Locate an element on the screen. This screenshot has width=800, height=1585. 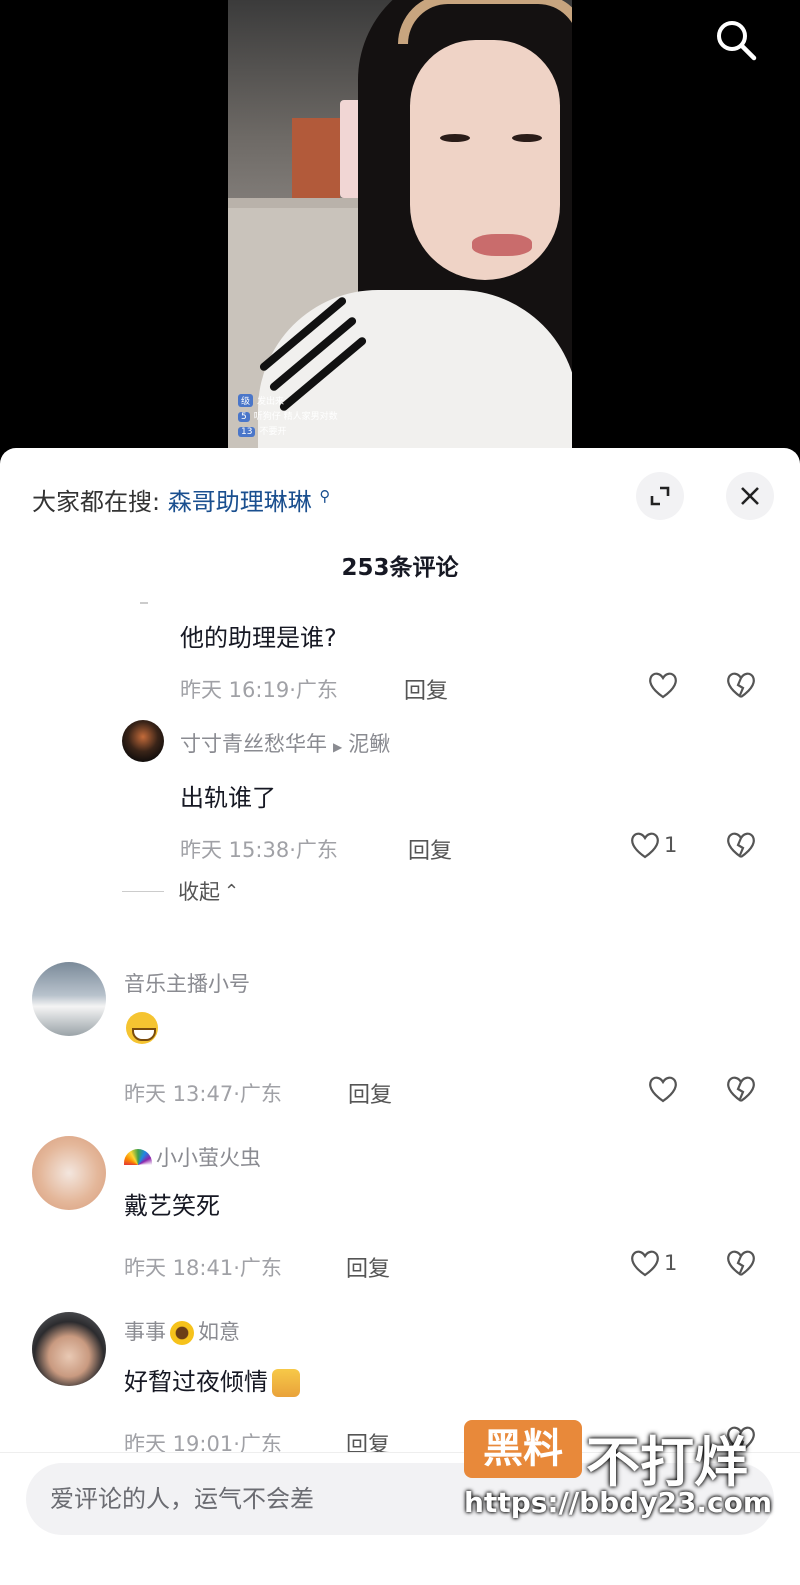
video-box is located at coordinates (316, 158).